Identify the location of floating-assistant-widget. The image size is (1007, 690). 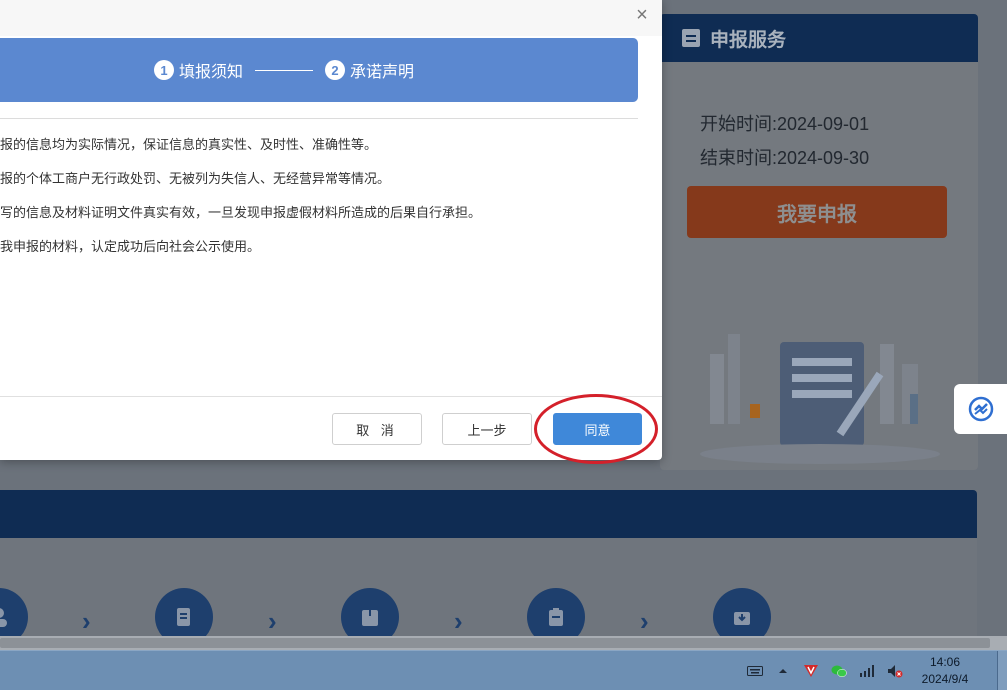
(980, 409).